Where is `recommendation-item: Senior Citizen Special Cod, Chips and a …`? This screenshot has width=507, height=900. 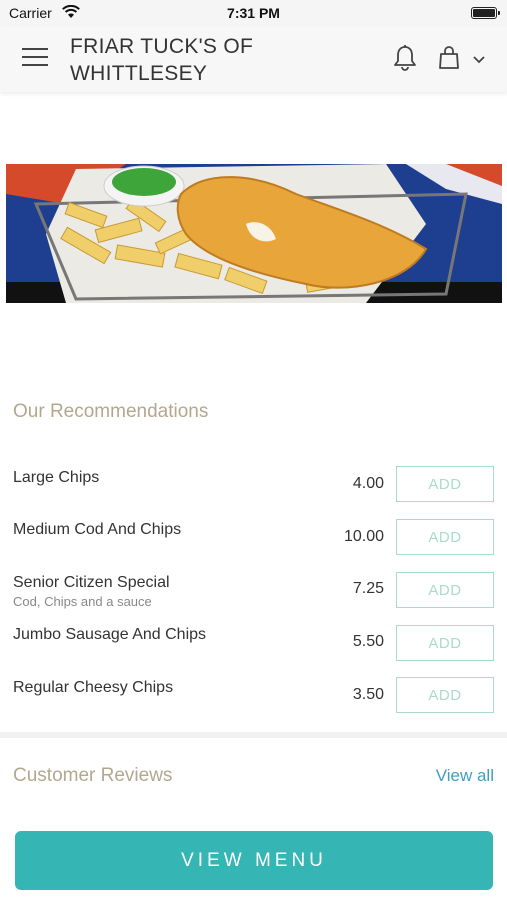 recommendation-item: Senior Citizen Special Cod, Chips and a … is located at coordinates (253, 598).